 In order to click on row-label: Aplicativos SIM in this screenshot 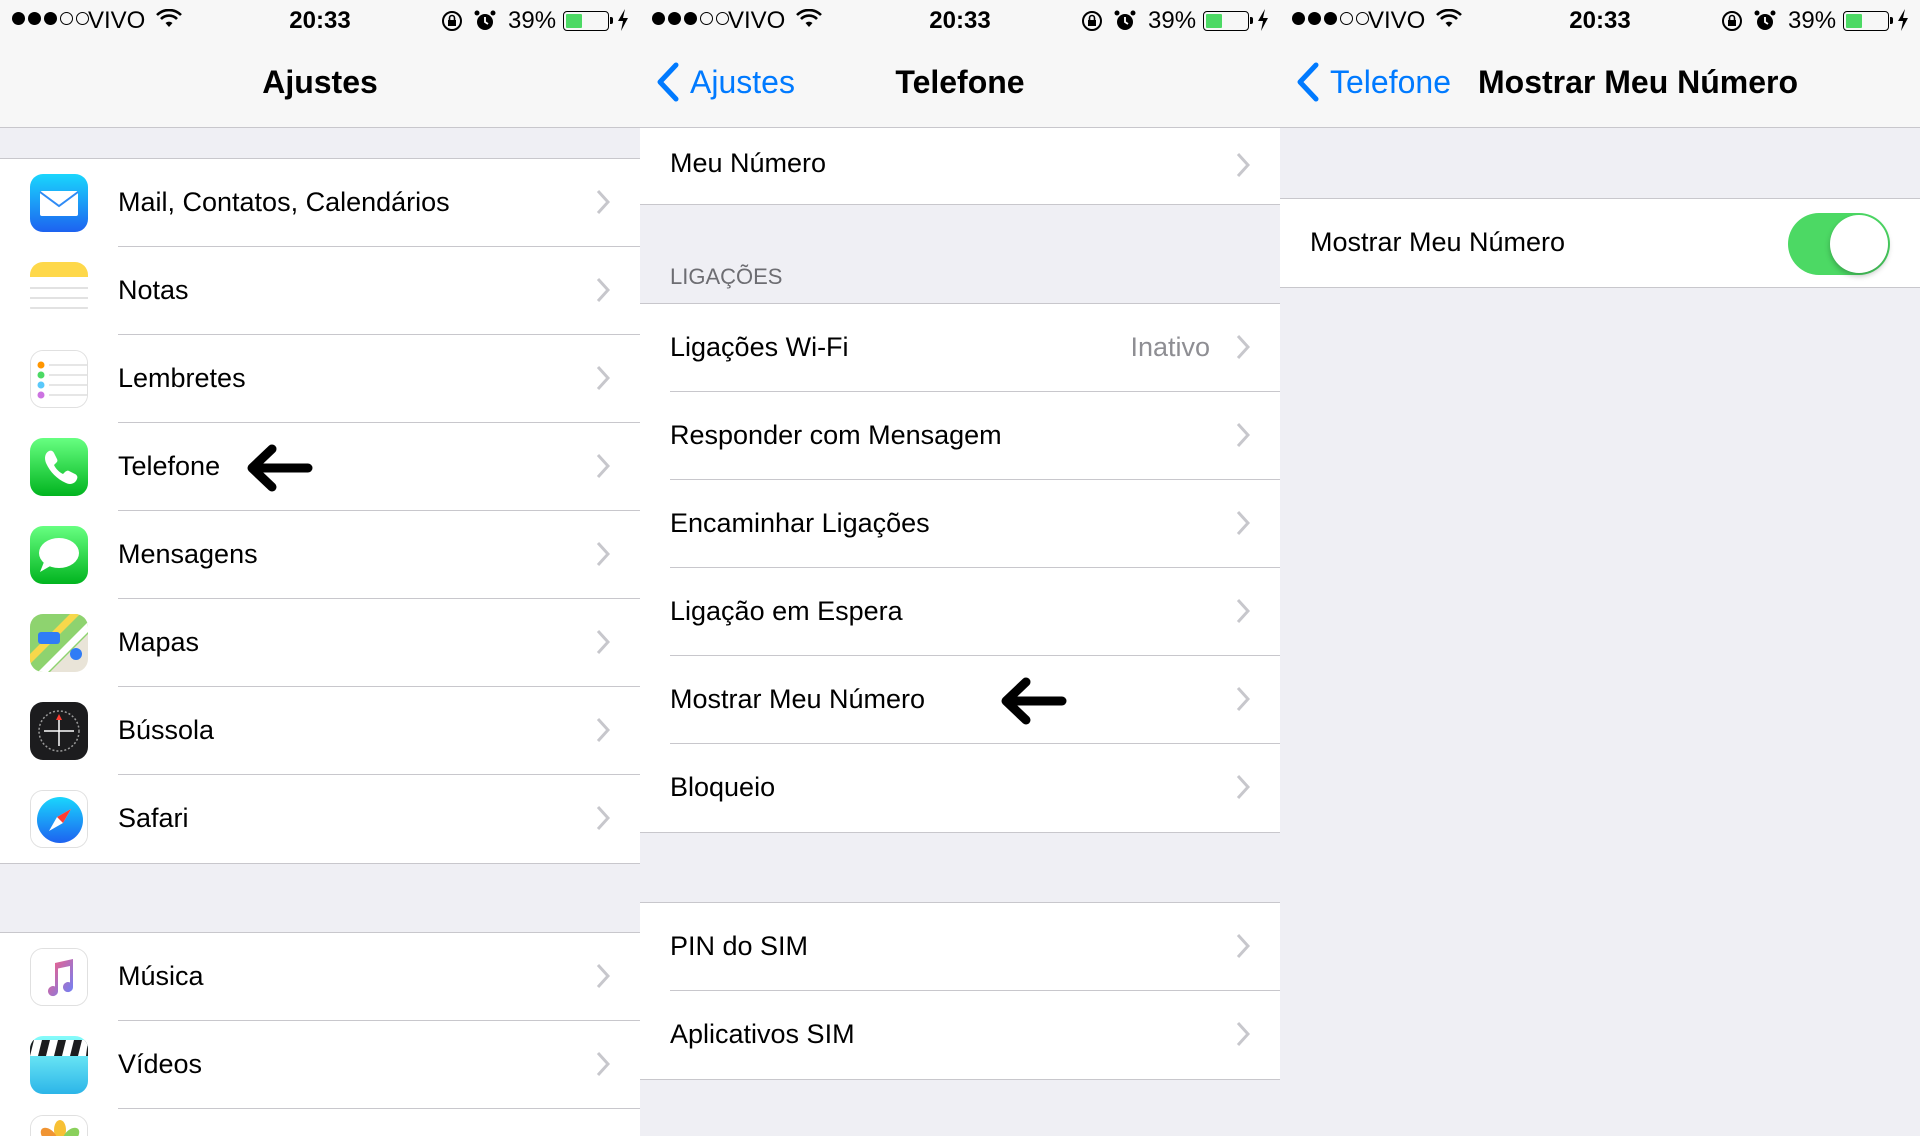, I will do `click(762, 1034)`.